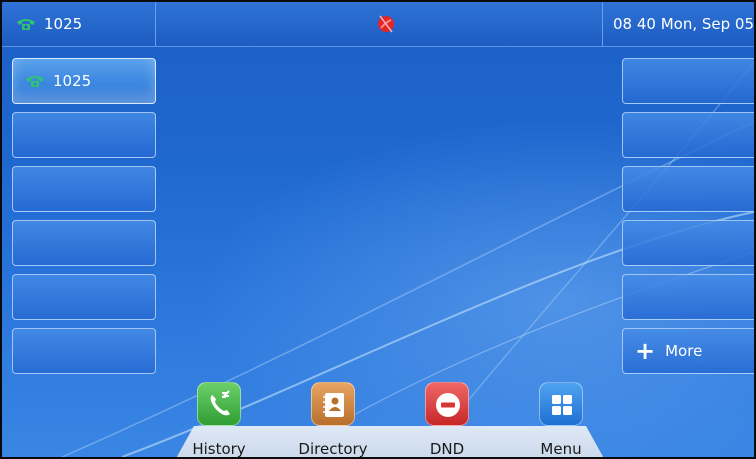 Image resolution: width=756 pixels, height=459 pixels. I want to click on menu-label: Menu, so click(561, 449).